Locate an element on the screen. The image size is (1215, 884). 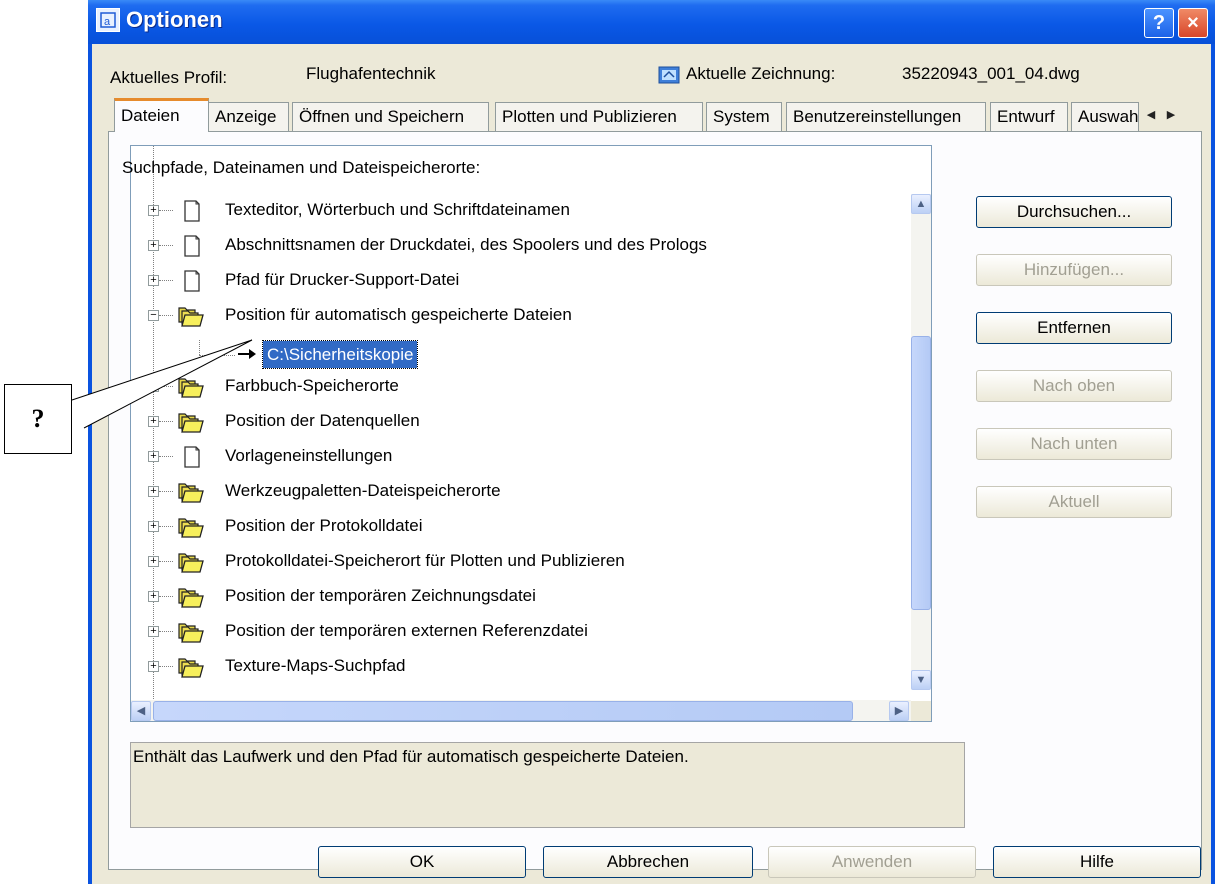
scroll-down-icon: ▼ is located at coordinates (921, 680).